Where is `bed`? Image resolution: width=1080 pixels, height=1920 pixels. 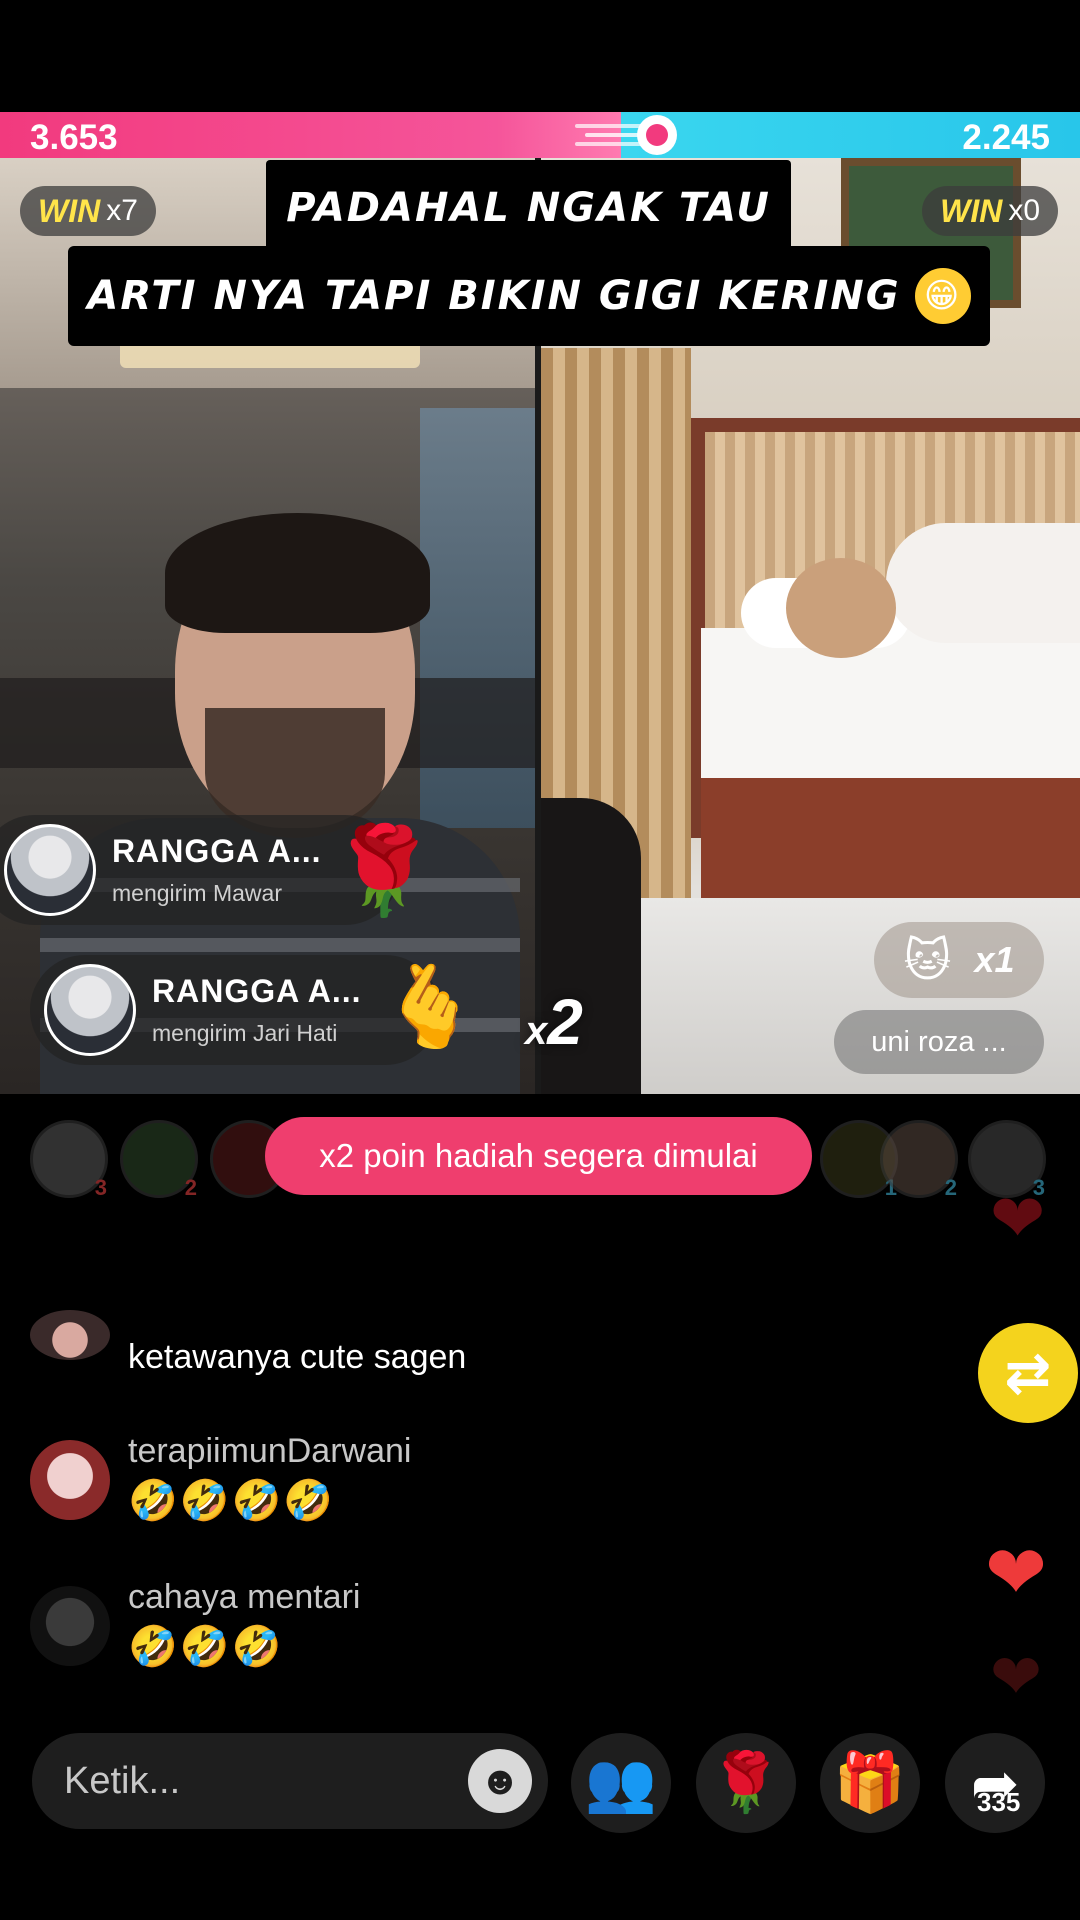
bed is located at coordinates (890, 703).